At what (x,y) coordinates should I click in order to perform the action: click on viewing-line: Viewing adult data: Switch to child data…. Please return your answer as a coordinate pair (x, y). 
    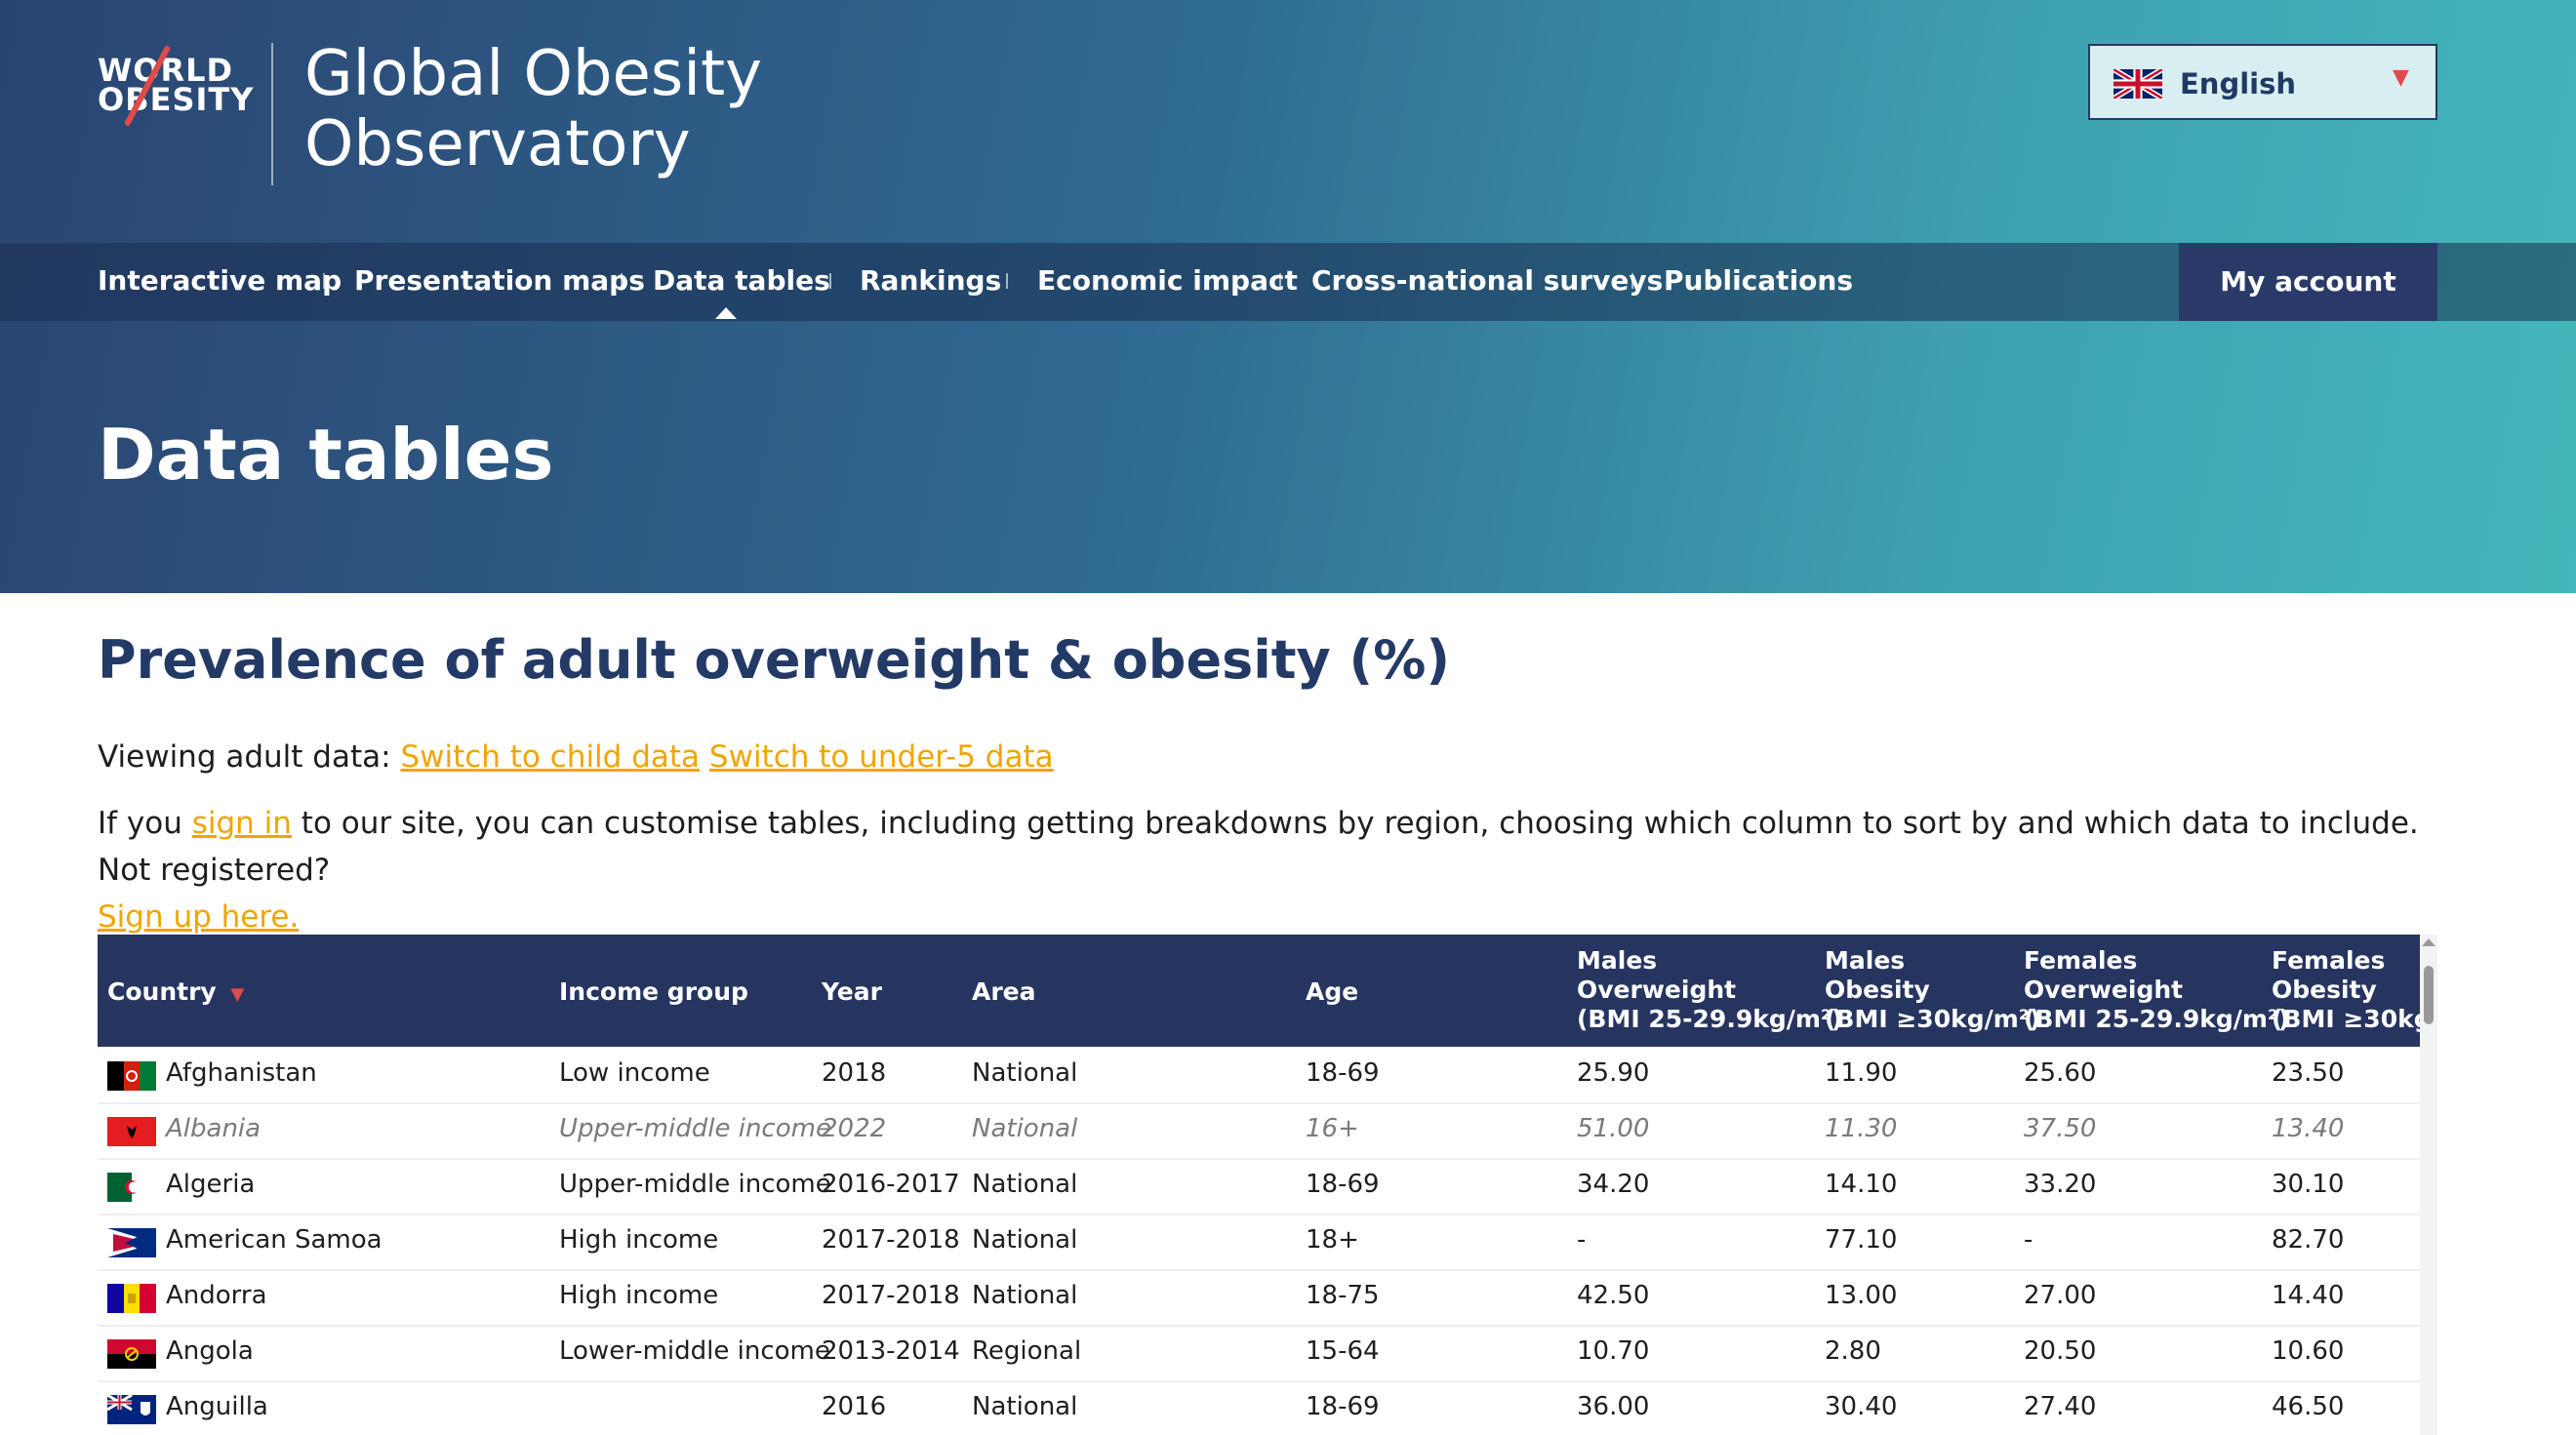
    Looking at the image, I should click on (576, 757).